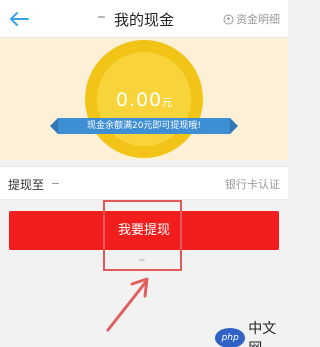 The image size is (320, 347). I want to click on watermark-text: 中文网, so click(262, 334).